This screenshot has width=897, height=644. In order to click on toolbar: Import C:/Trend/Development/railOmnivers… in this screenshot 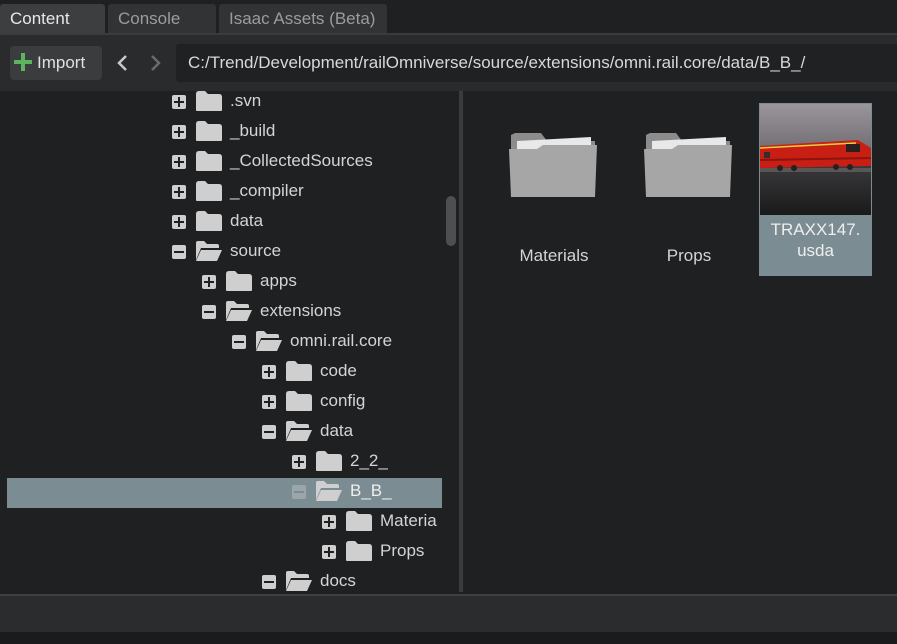, I will do `click(448, 63)`.